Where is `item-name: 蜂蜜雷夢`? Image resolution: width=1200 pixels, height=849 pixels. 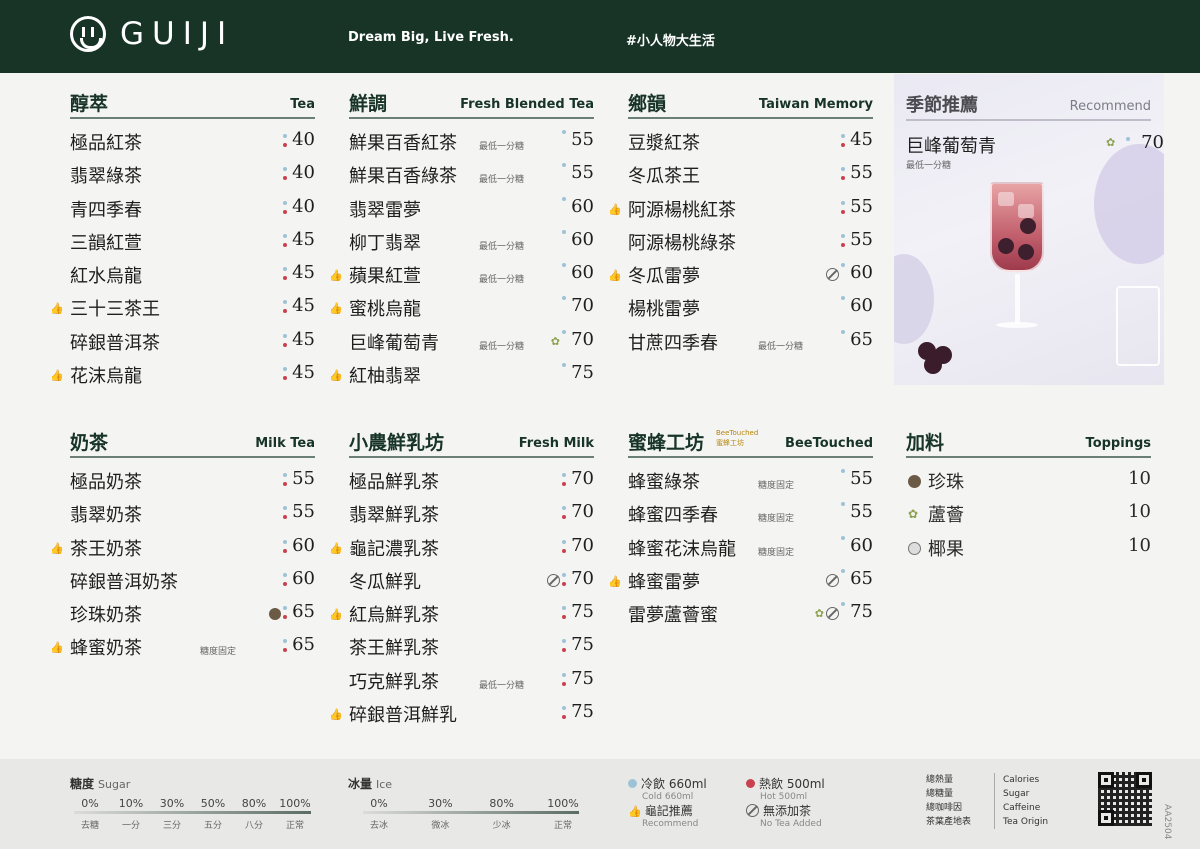
item-name: 蜂蜜雷夢 is located at coordinates (664, 582).